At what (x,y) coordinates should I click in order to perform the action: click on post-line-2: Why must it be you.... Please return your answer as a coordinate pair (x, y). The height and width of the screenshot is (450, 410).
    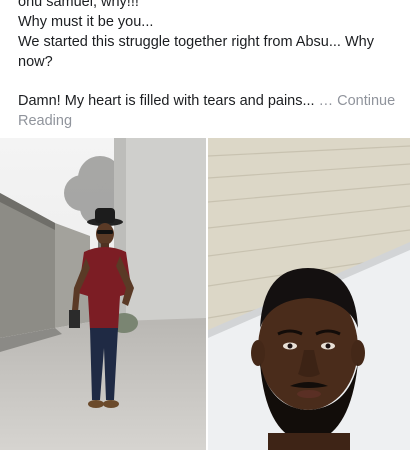
    Looking at the image, I should click on (86, 22).